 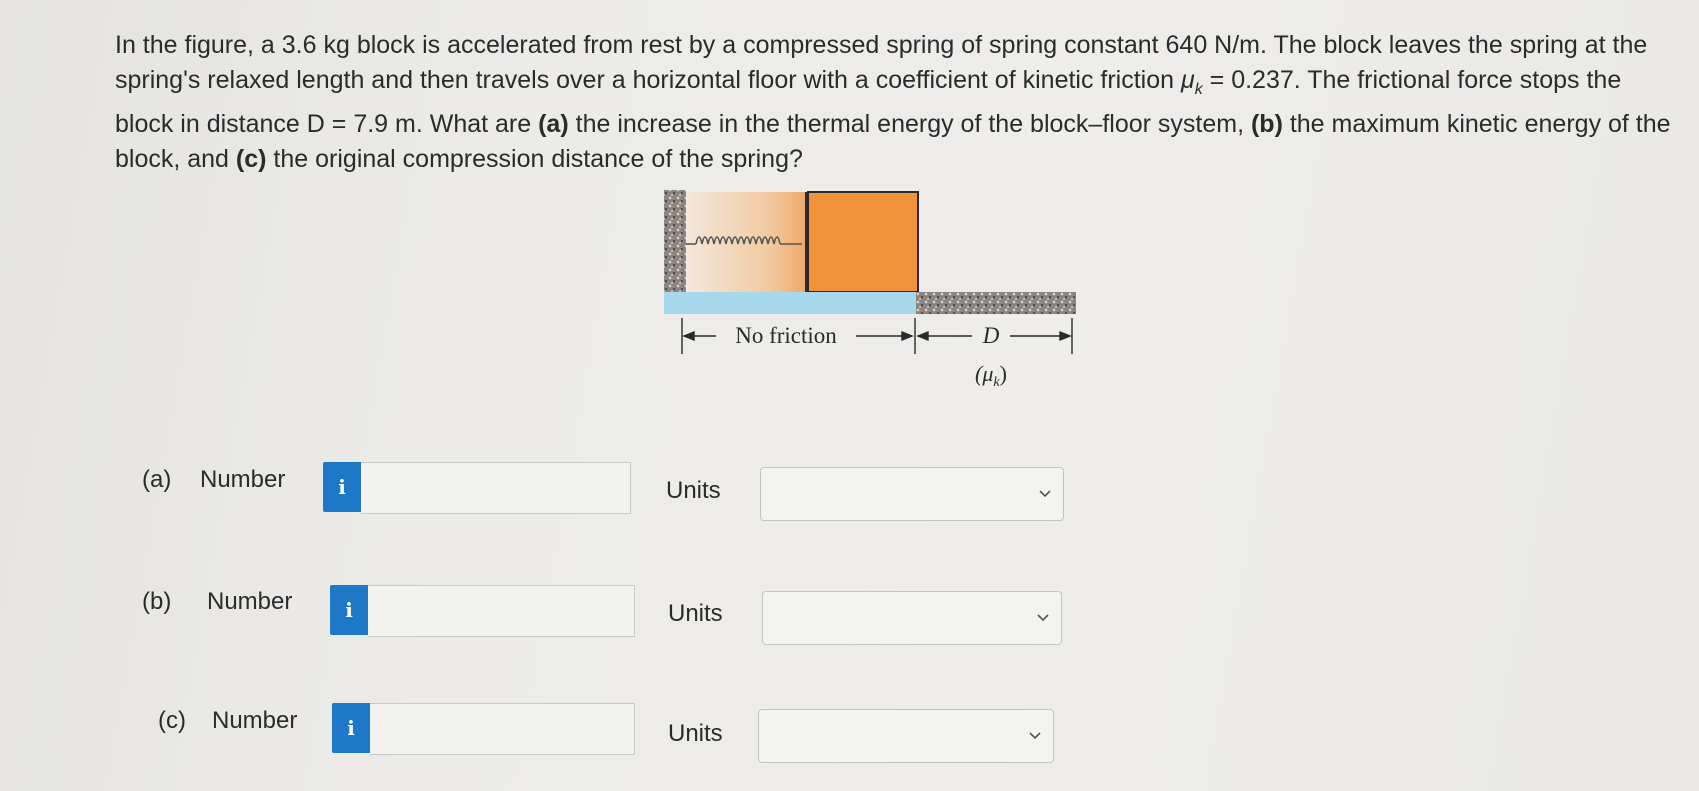 What do you see at coordinates (157, 601) in the screenshot?
I see `part-label-b: (b)` at bounding box center [157, 601].